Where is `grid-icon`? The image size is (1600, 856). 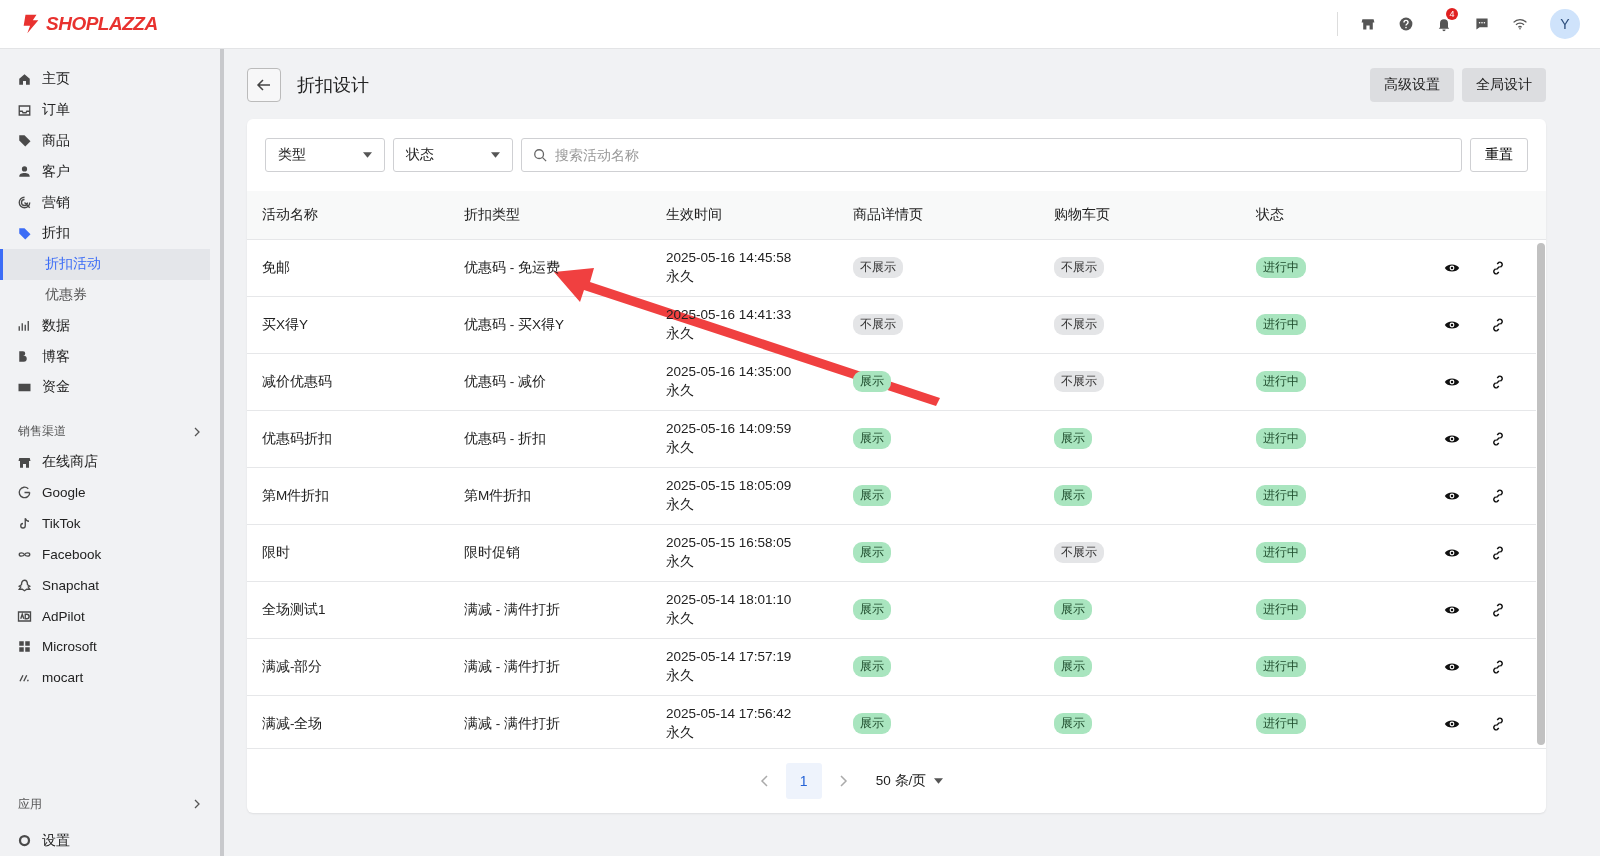 grid-icon is located at coordinates (24, 647).